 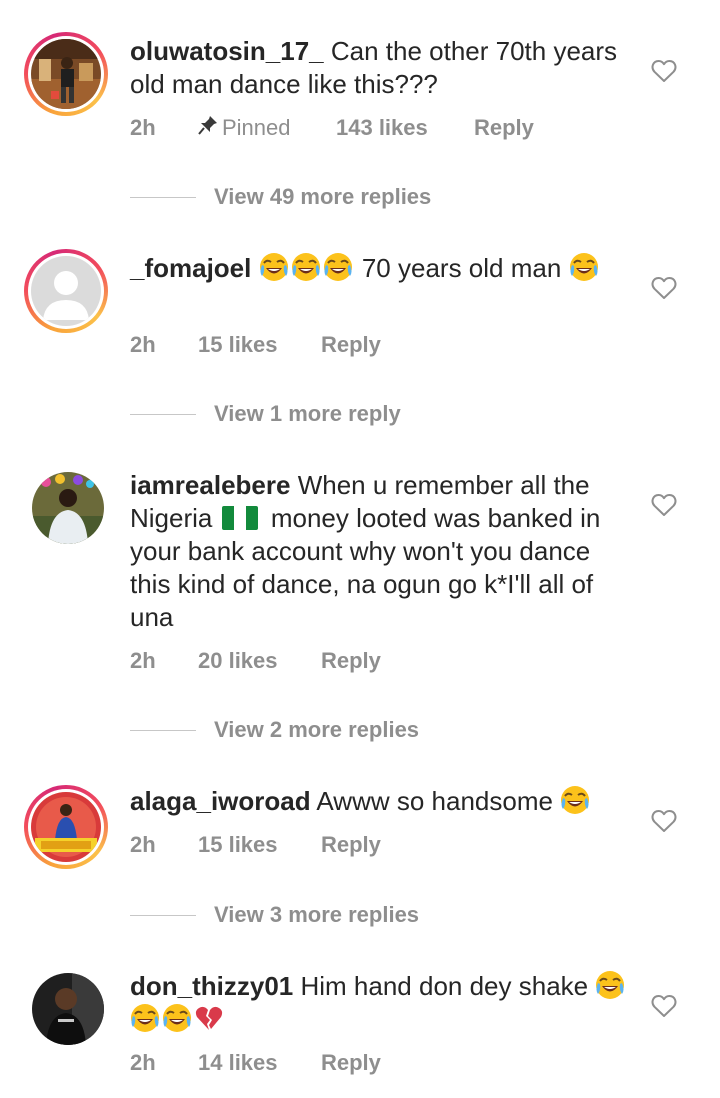 I want to click on photo-avatar-dancer, so click(x=66, y=74).